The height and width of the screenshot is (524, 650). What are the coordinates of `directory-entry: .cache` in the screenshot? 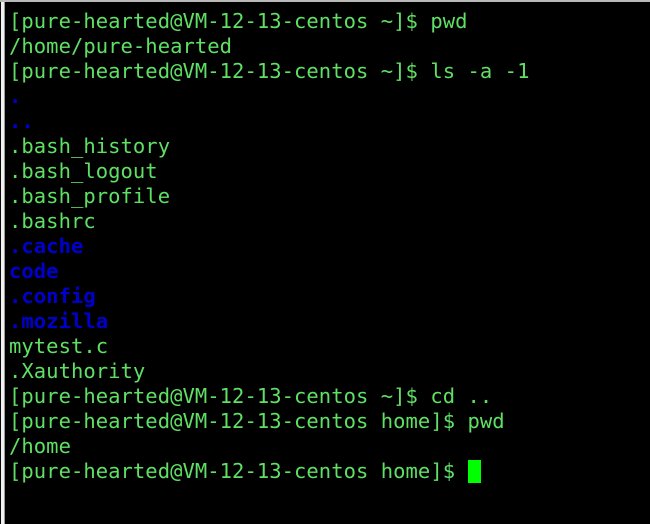 It's located at (46, 246).